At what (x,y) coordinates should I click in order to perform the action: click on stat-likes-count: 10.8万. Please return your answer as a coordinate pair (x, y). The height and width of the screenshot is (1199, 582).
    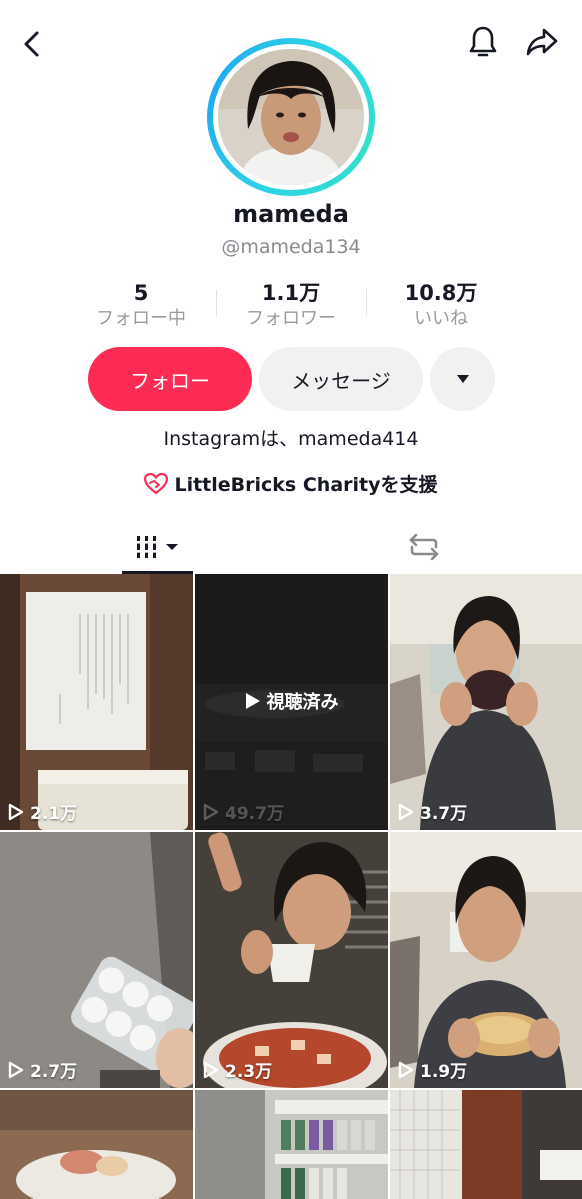
    Looking at the image, I should click on (441, 293).